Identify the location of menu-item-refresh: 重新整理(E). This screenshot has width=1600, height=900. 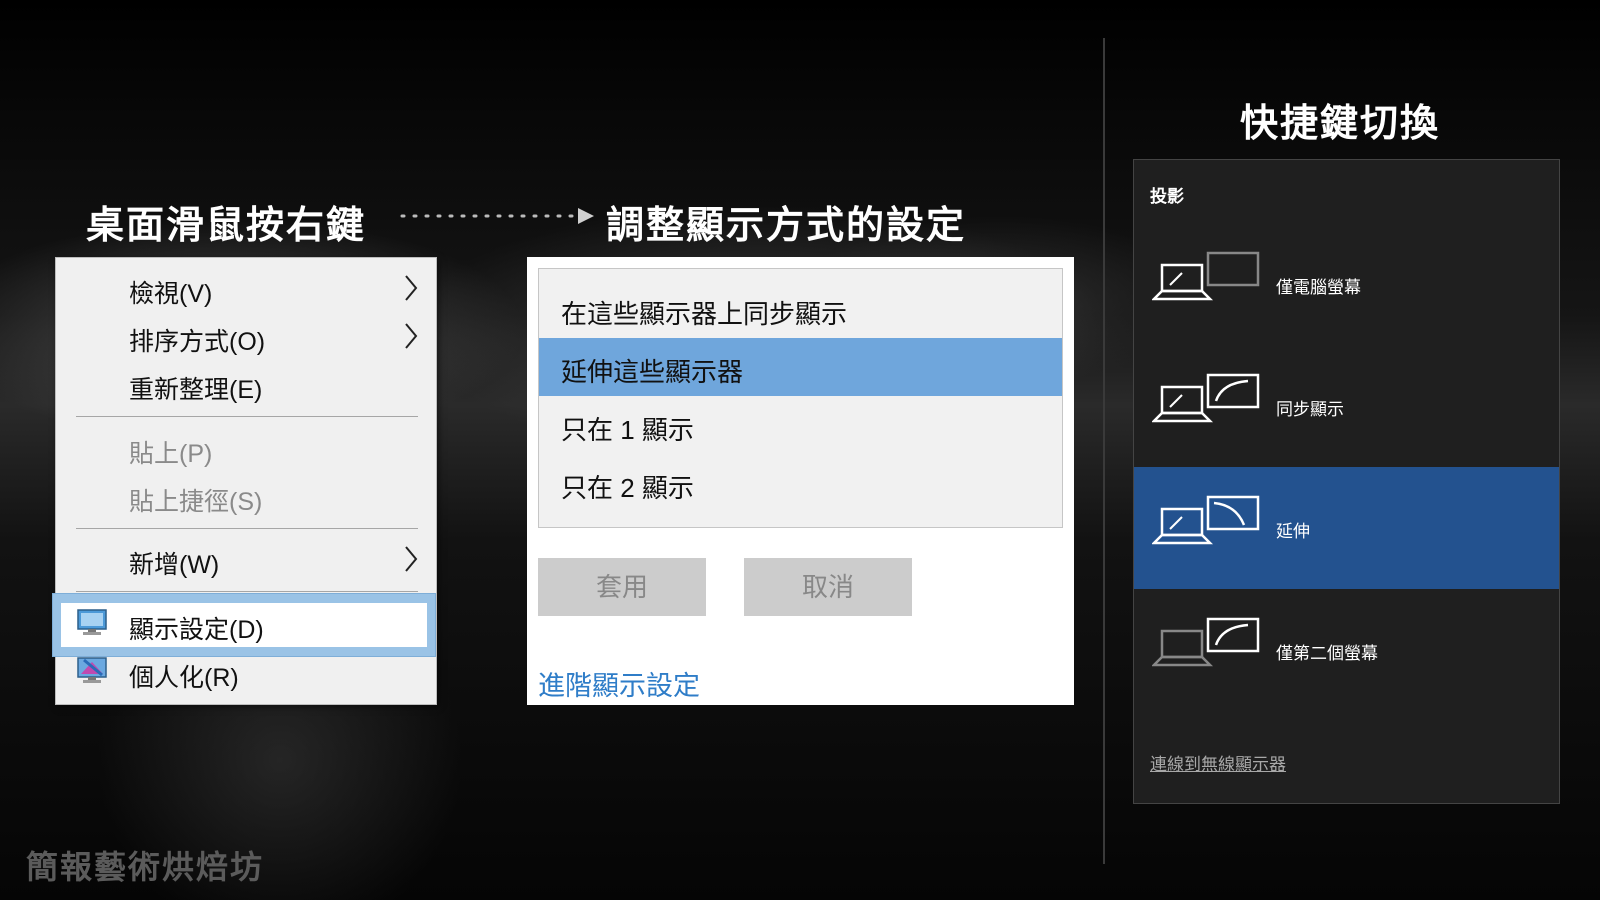
(246, 384).